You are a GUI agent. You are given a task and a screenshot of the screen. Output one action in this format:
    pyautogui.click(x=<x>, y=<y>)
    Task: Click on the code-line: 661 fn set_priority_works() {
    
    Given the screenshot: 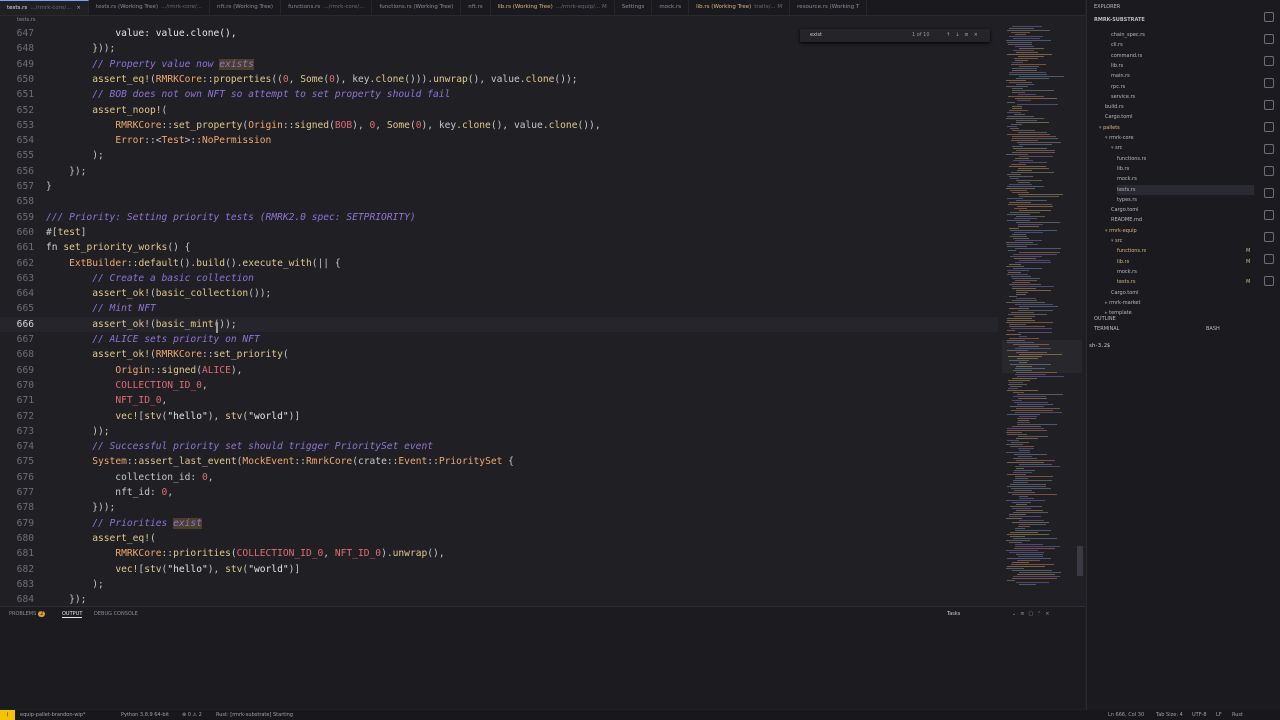 What is the action you would take?
    pyautogui.click(x=499, y=247)
    